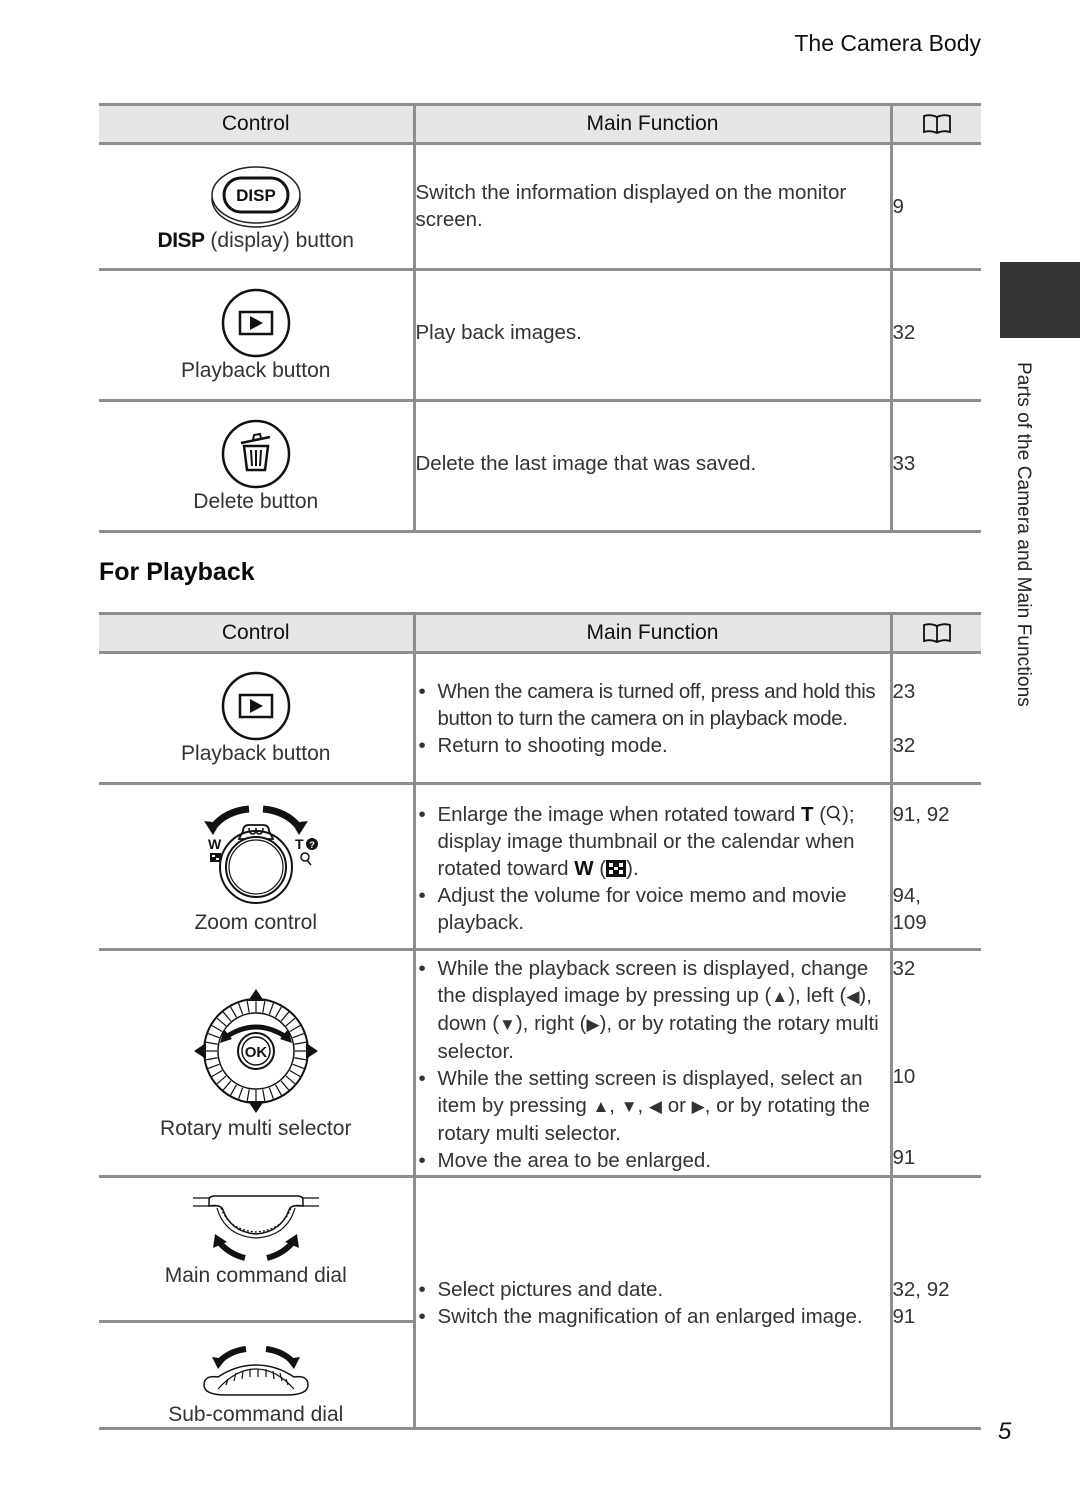 This screenshot has width=1080, height=1486. Describe the element at coordinates (616, 868) in the screenshot. I see `thumbnail-icon` at that location.